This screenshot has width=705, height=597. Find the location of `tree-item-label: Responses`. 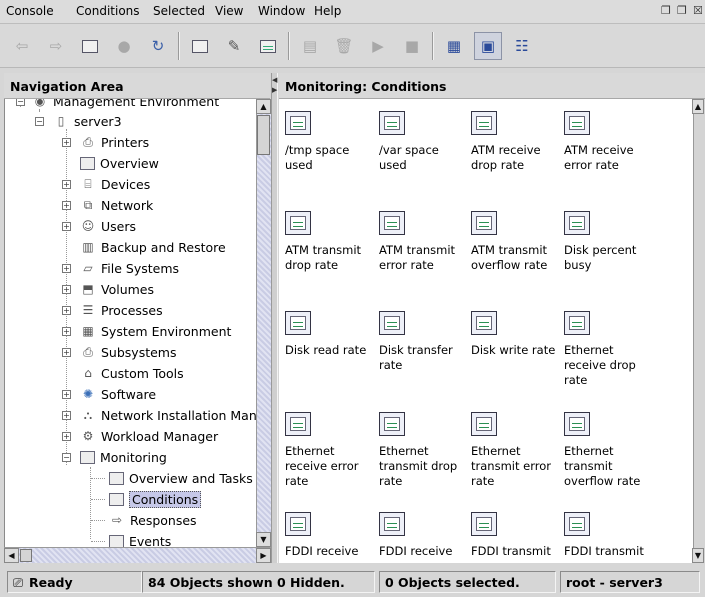

tree-item-label: Responses is located at coordinates (163, 520).